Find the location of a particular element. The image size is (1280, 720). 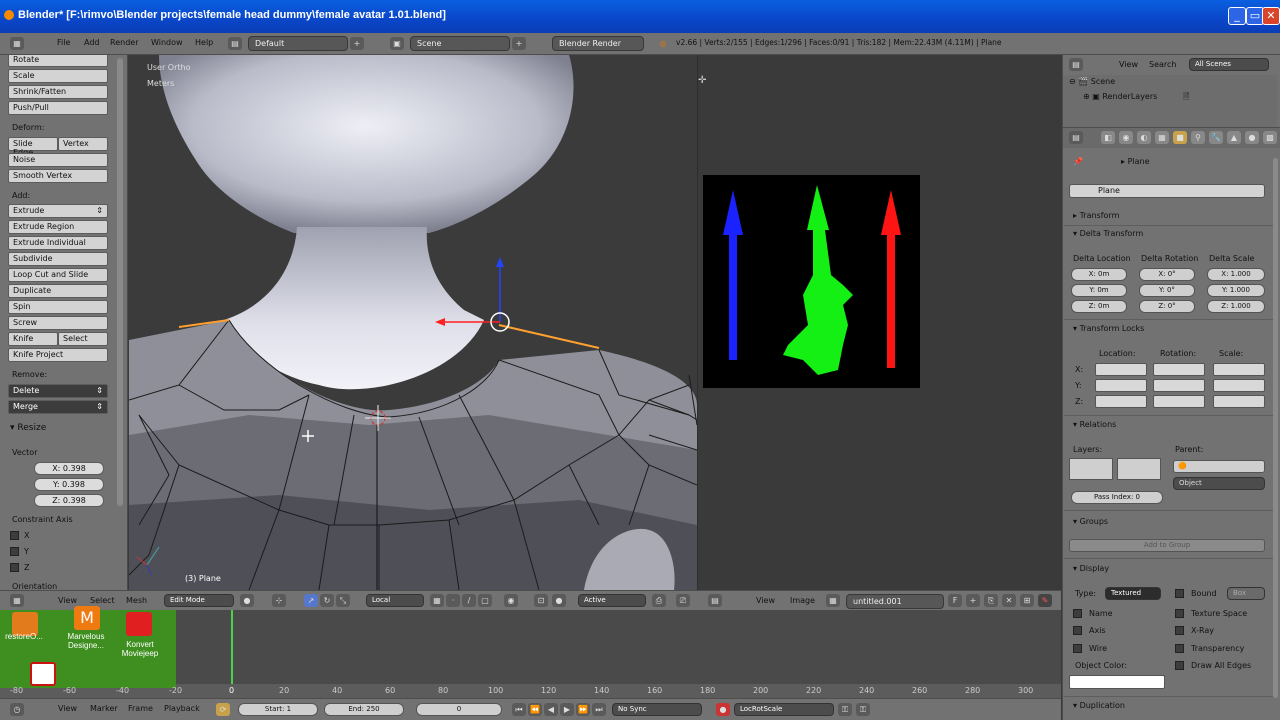

jump-end-icon: ⏭ is located at coordinates (599, 709).